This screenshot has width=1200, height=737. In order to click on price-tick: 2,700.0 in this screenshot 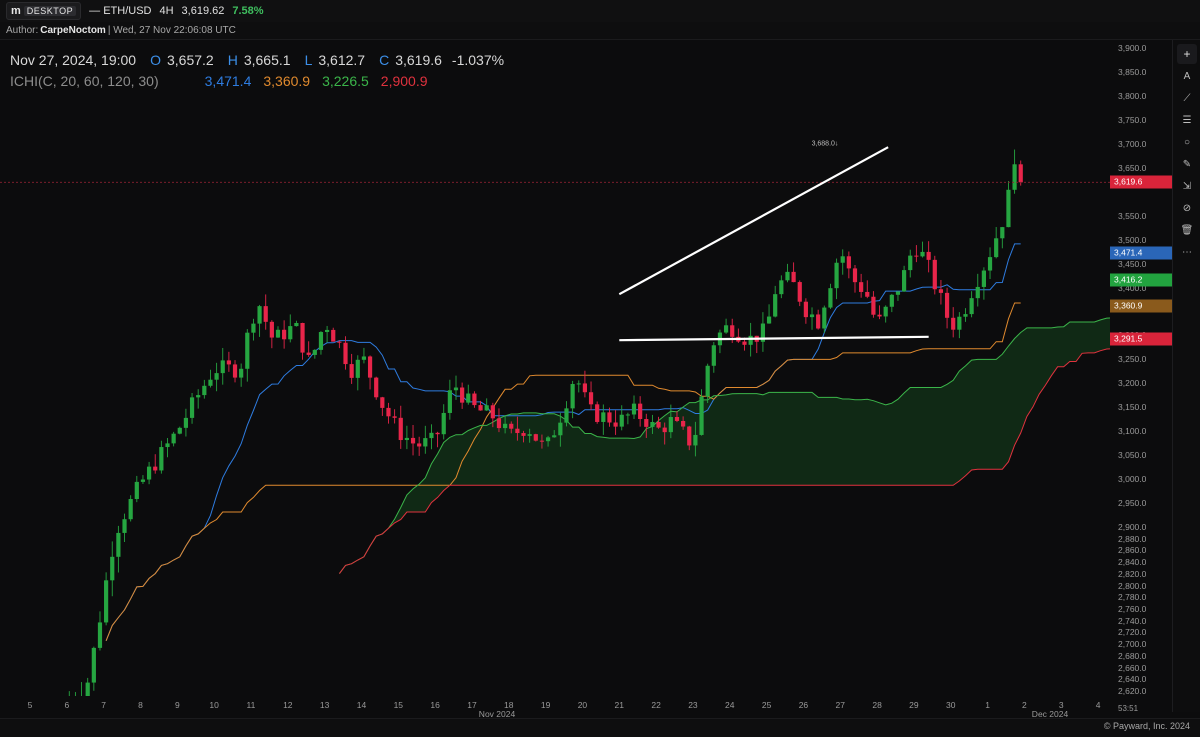, I will do `click(1132, 644)`.